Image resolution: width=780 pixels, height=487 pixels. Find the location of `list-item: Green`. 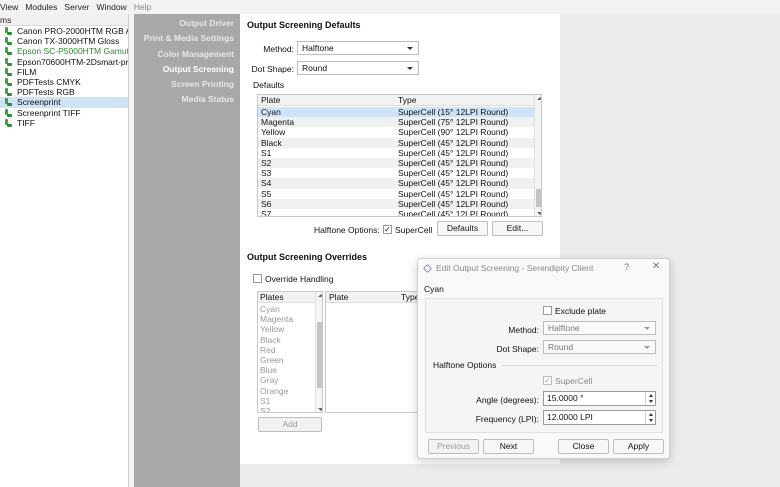

list-item: Green is located at coordinates (286, 360).